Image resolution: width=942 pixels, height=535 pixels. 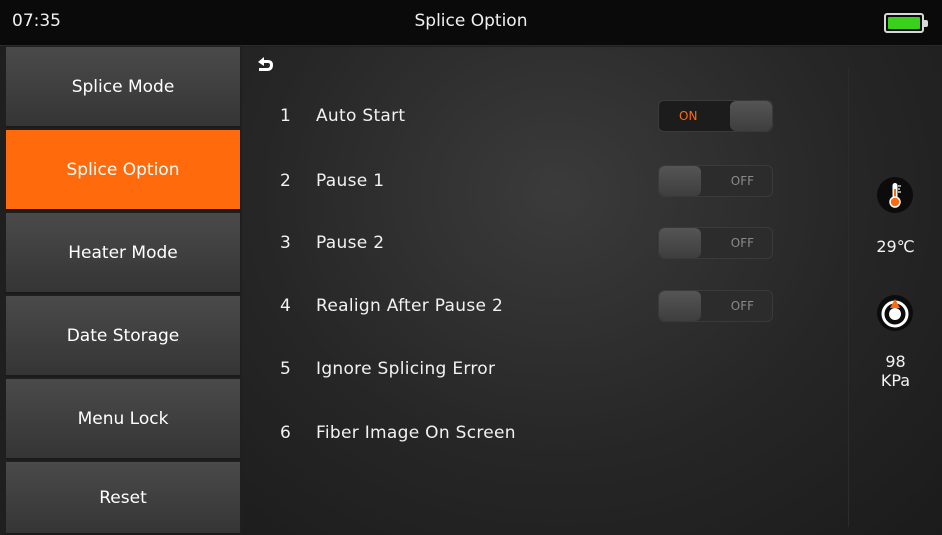 What do you see at coordinates (906, 23) in the screenshot?
I see `battery-icon` at bounding box center [906, 23].